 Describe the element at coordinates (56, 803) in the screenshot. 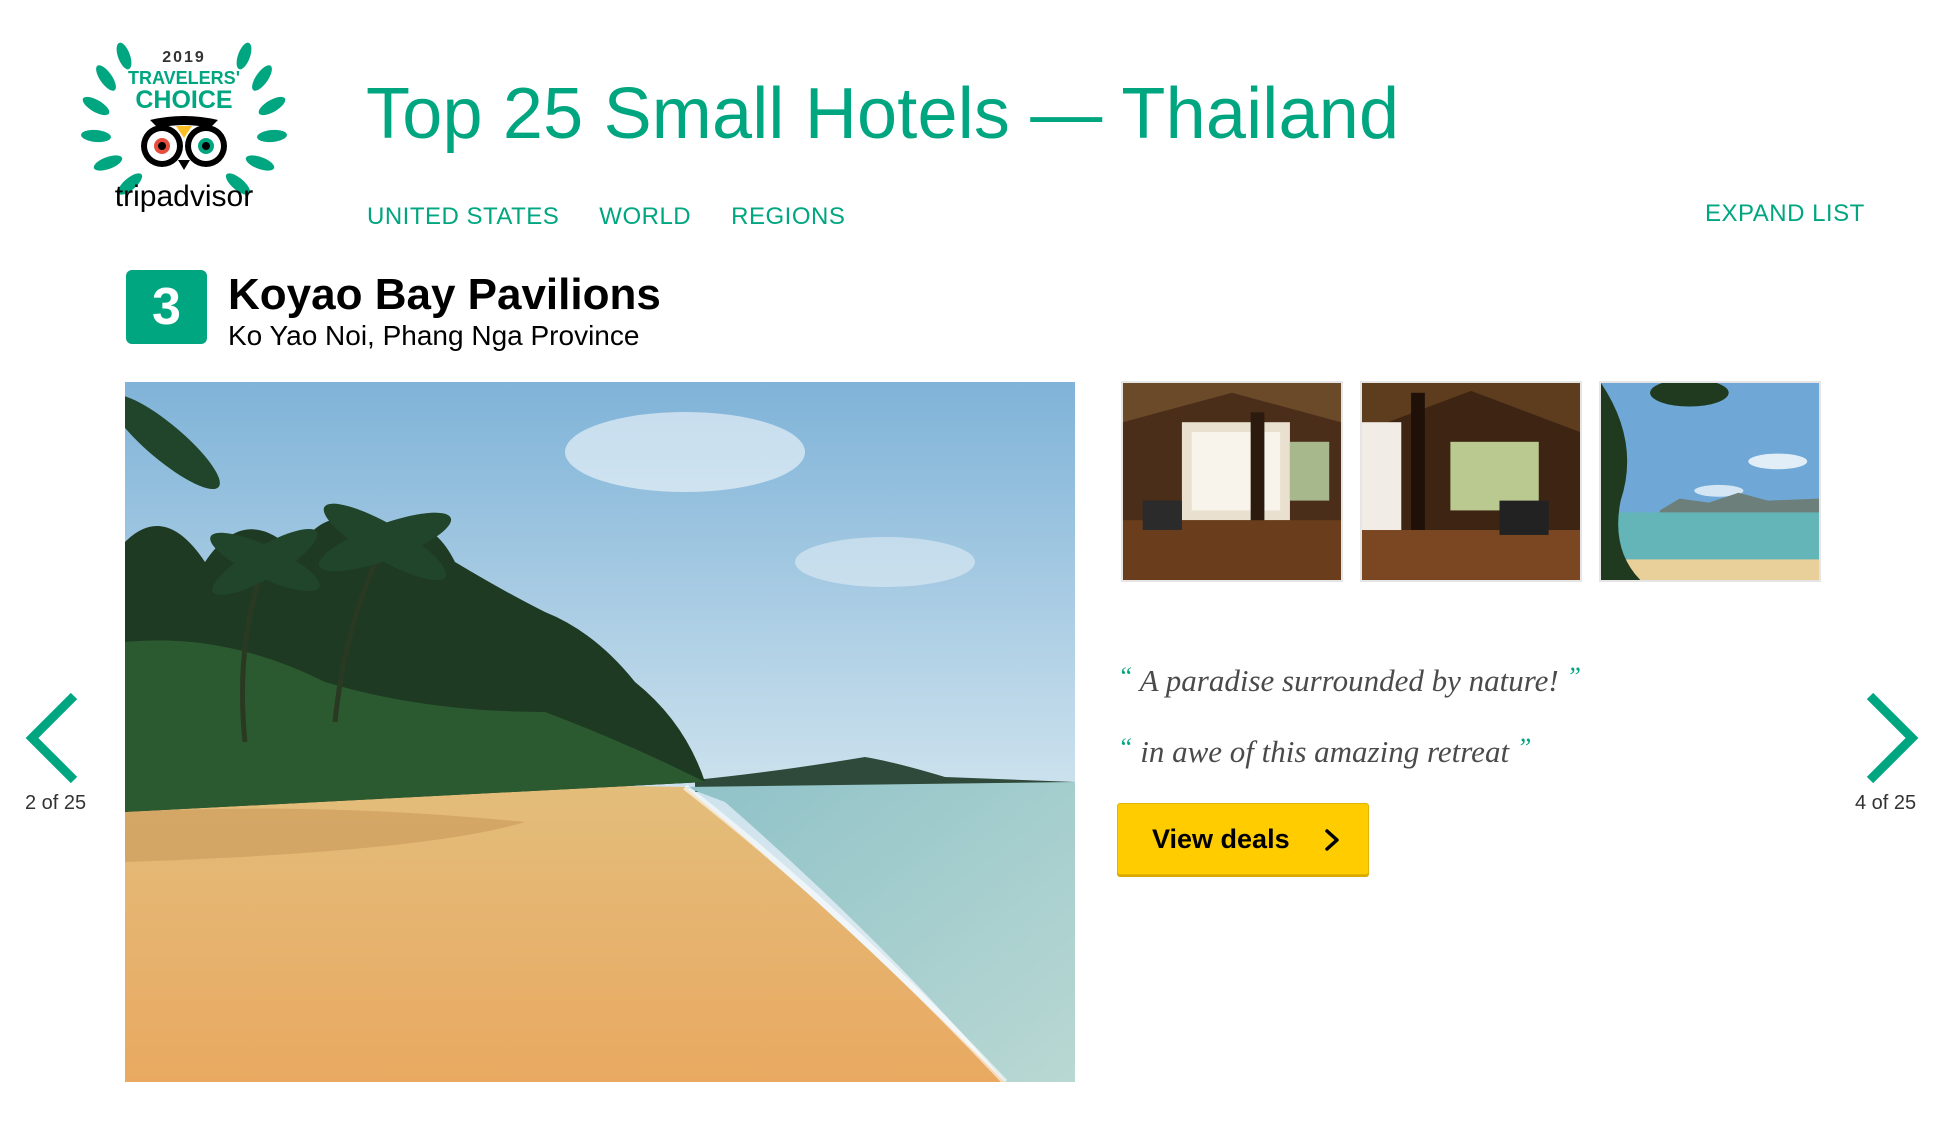

I see `previous-counter: 2 of 25` at that location.